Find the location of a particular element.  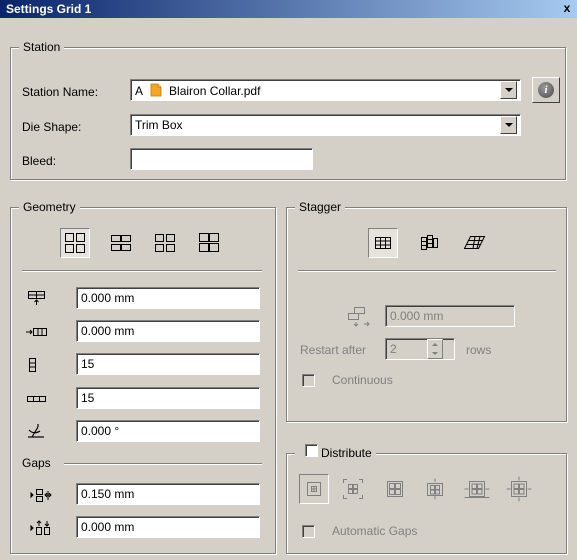

close-button: x is located at coordinates (567, 8).